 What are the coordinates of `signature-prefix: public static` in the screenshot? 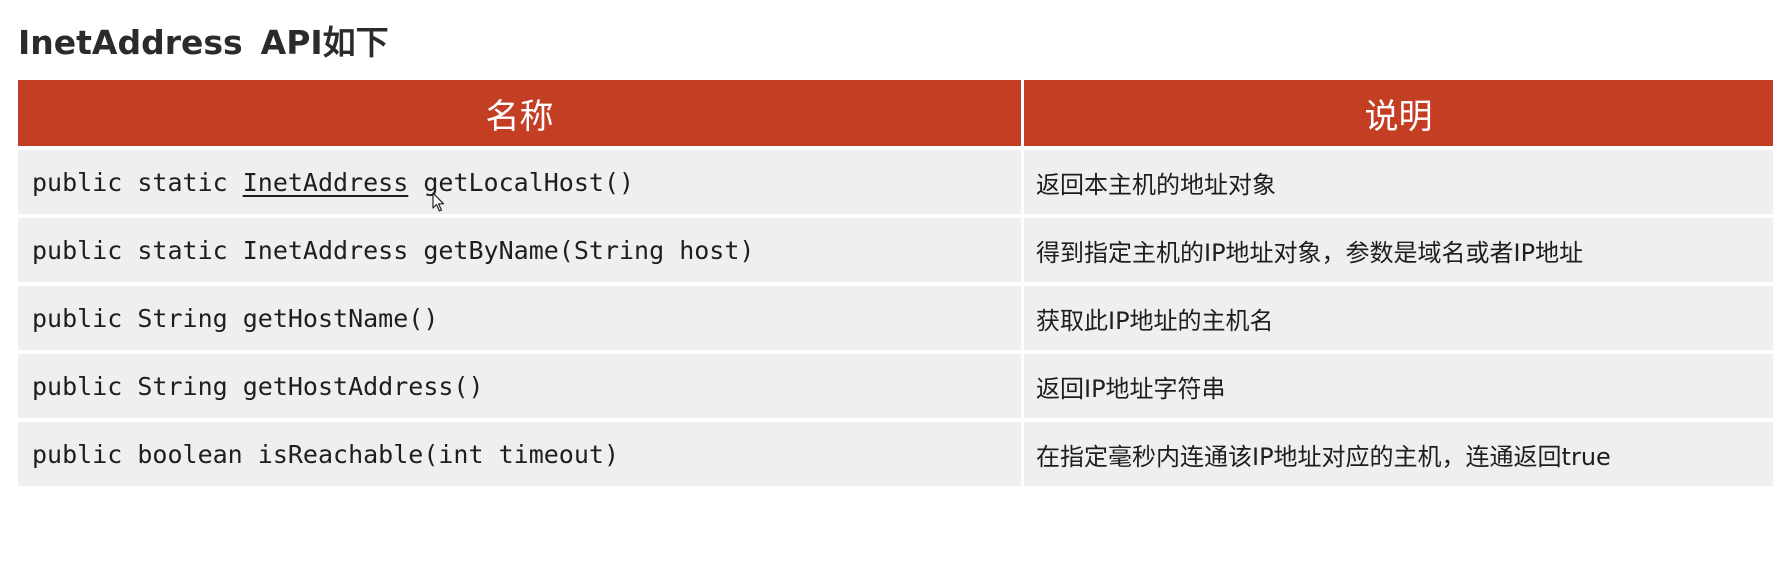 It's located at (137, 182).